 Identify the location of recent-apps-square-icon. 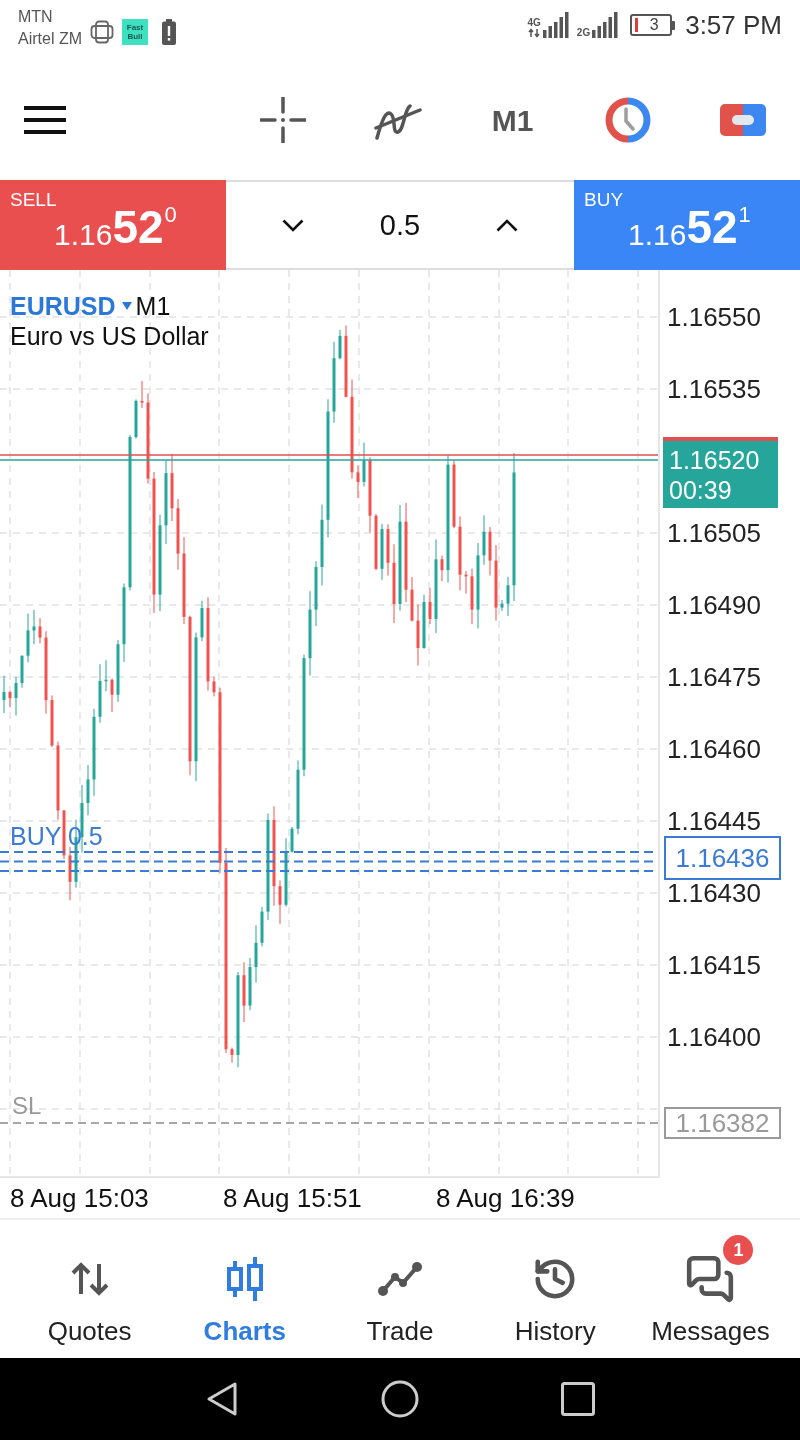
(578, 1399).